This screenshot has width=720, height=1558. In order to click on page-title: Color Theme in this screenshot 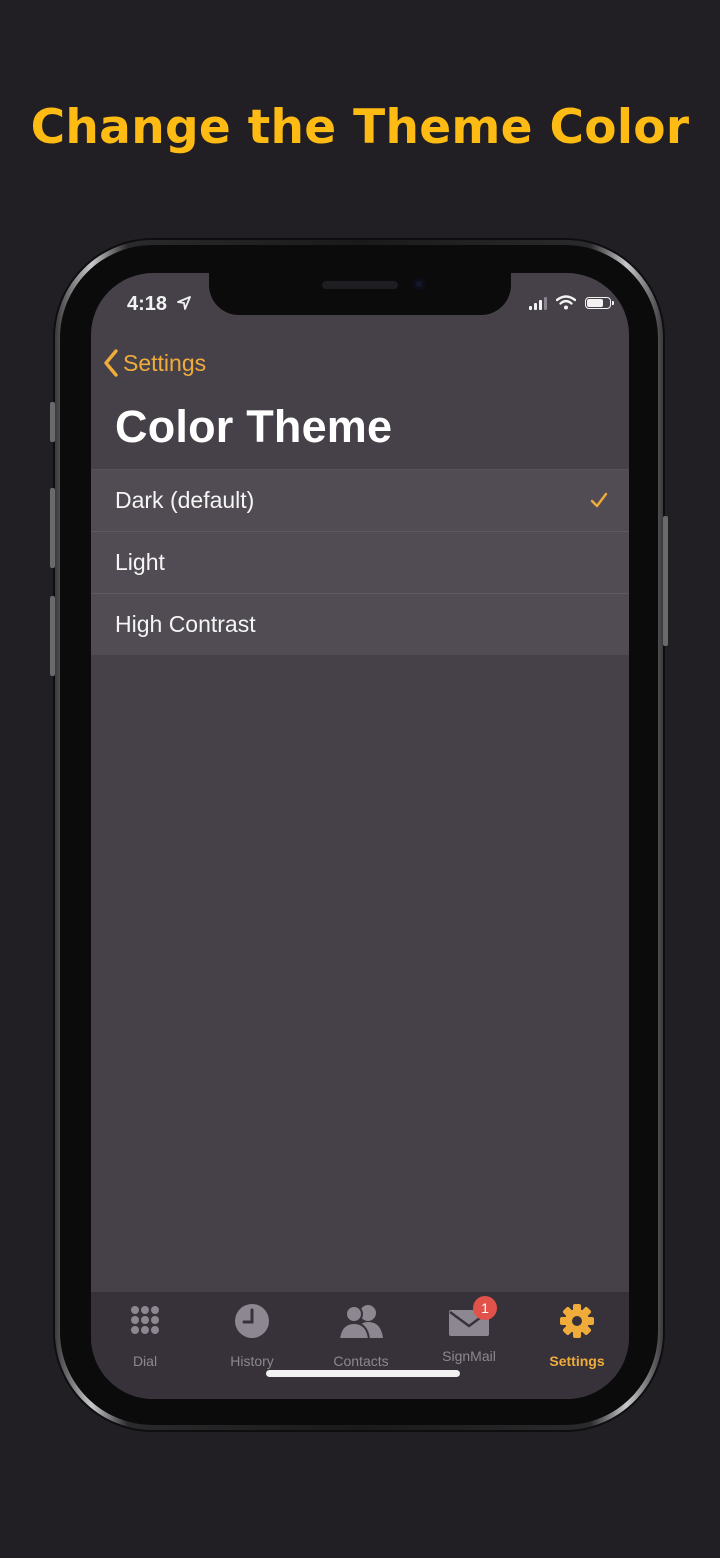, I will do `click(254, 426)`.